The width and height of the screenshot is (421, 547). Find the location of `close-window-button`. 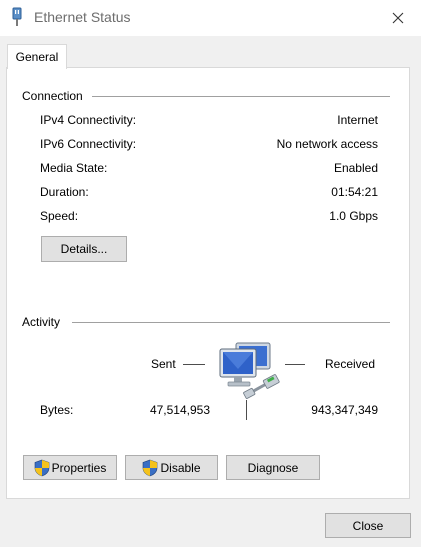

close-window-button is located at coordinates (398, 18).